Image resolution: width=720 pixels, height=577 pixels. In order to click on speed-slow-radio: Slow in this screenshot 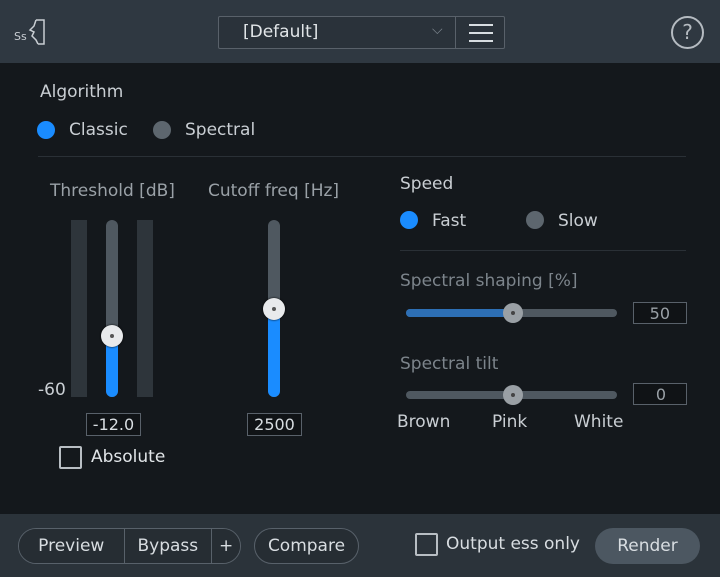, I will do `click(576, 221)`.